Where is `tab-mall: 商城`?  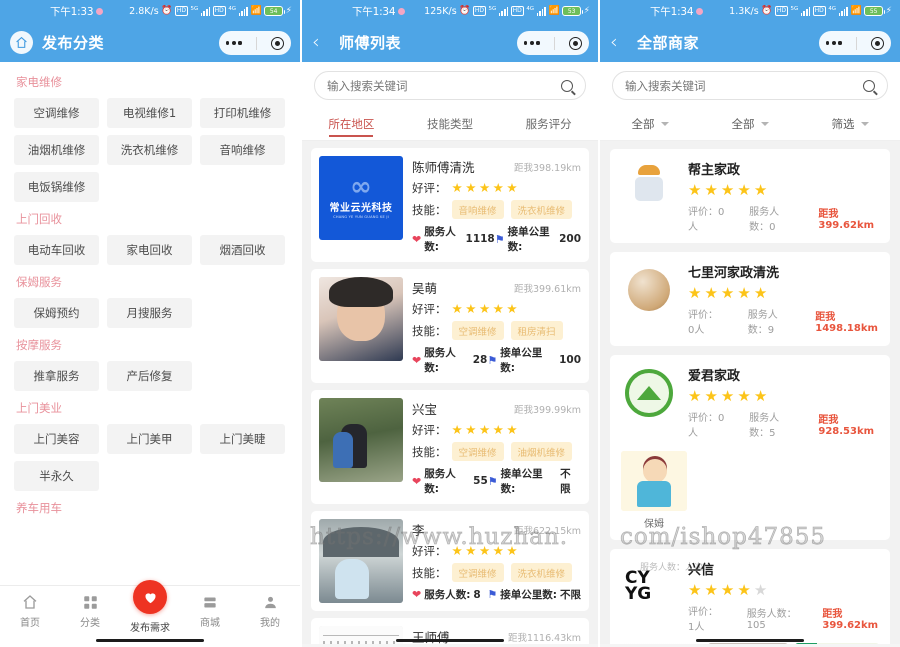 tab-mall: 商城 is located at coordinates (210, 611).